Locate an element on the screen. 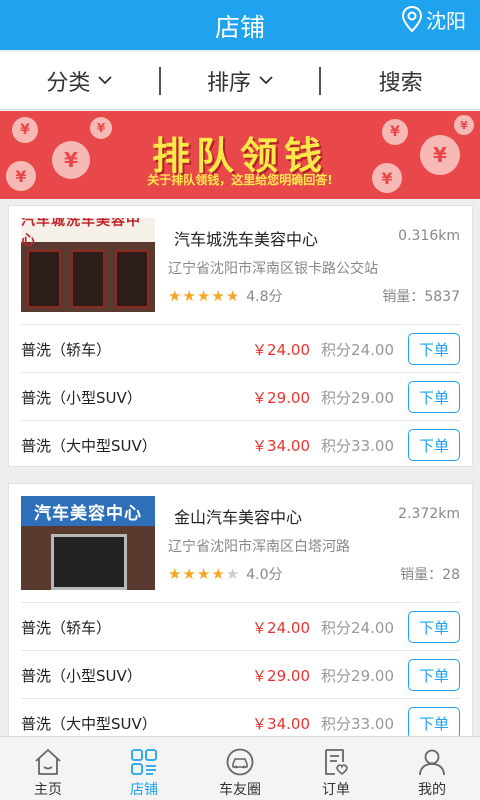  category-label: 分类 is located at coordinates (68, 83).